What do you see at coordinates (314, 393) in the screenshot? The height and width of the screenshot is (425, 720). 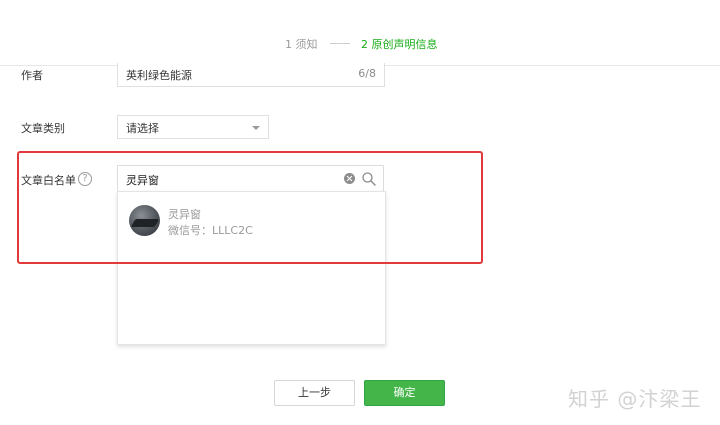 I see `prev-step-button: 上一步` at bounding box center [314, 393].